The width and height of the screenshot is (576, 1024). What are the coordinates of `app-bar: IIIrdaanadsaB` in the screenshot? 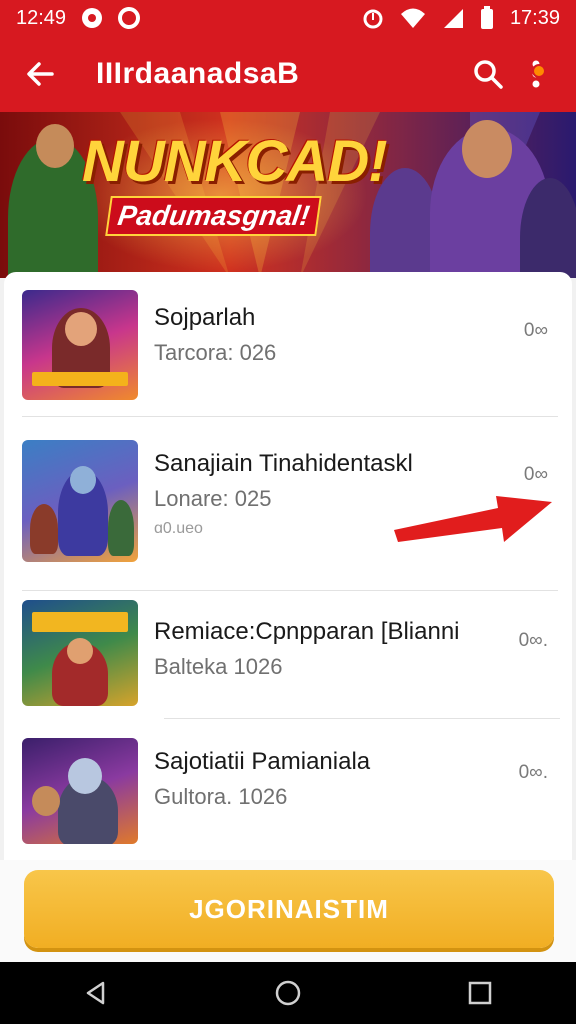 It's located at (288, 74).